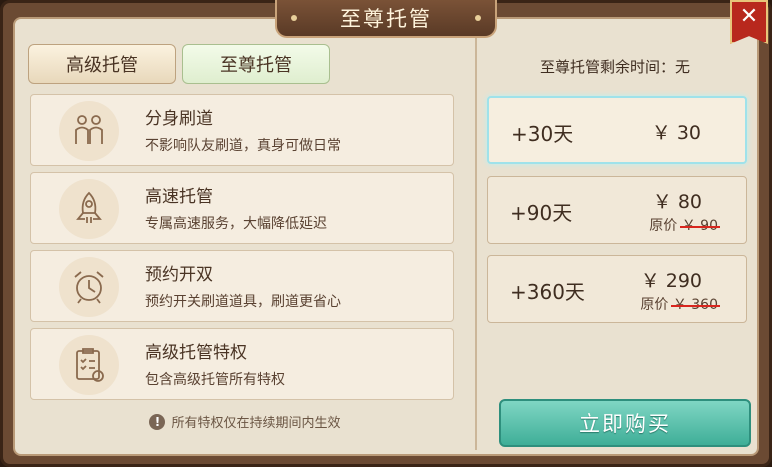 This screenshot has height=467, width=772. What do you see at coordinates (242, 208) in the screenshot?
I see `feature-item: 高速托管 专属高速服务，大幅降低延迟` at bounding box center [242, 208].